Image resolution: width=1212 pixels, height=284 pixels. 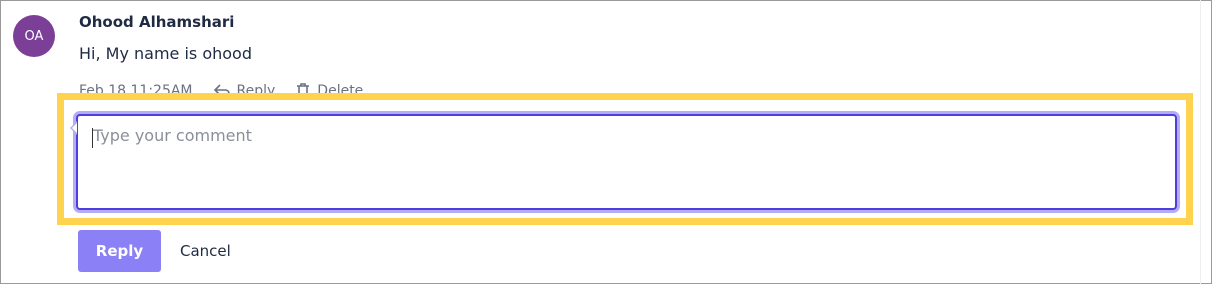 What do you see at coordinates (1200, 142) in the screenshot?
I see `panel-divider` at bounding box center [1200, 142].